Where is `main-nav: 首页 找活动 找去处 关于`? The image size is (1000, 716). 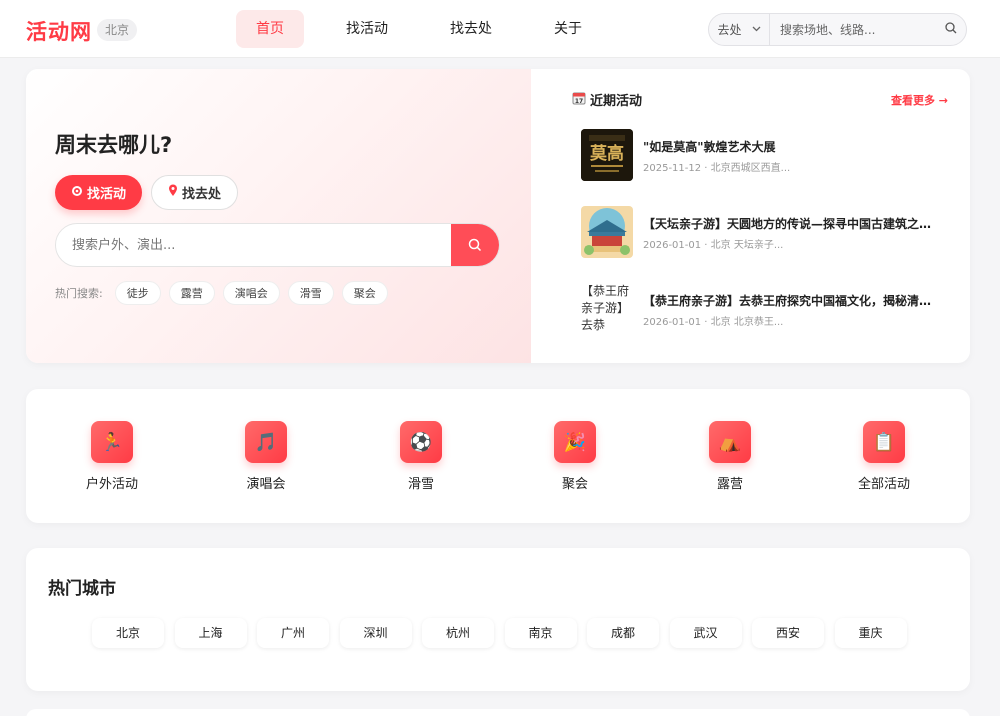
main-nav: 首页 找活动 找去处 关于 is located at coordinates (430, 29).